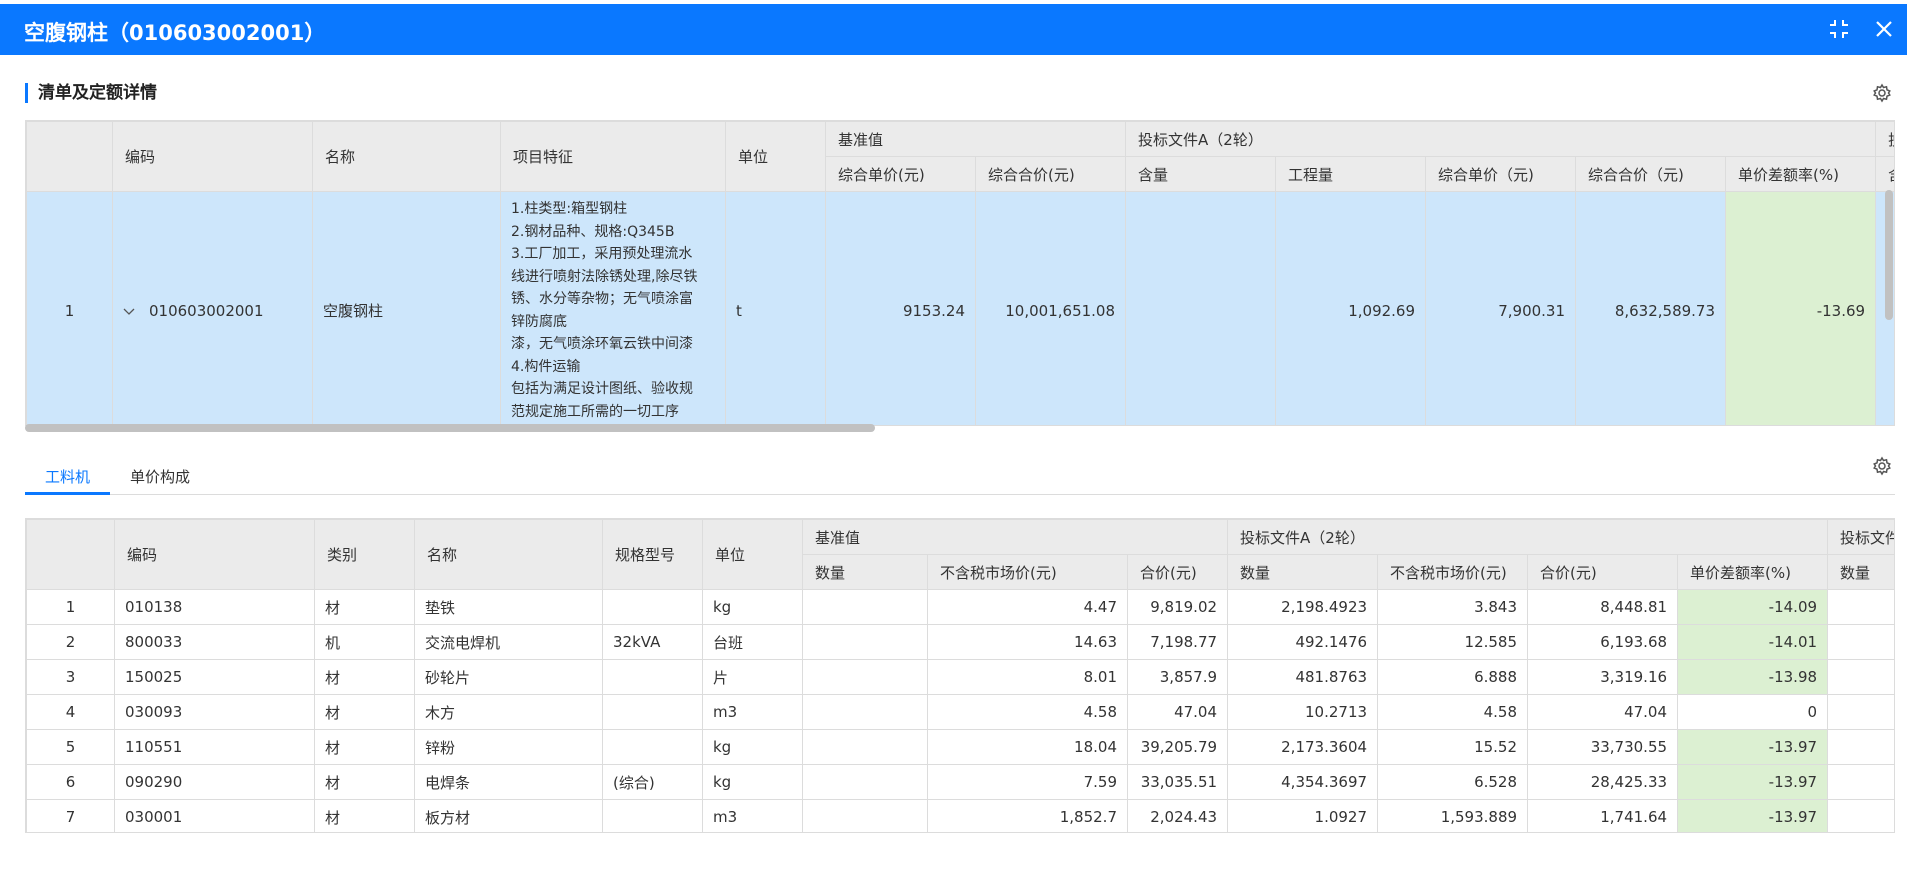  What do you see at coordinates (953, 29) in the screenshot?
I see `window-titlebar: 空腹钢柱（010603002001）` at bounding box center [953, 29].